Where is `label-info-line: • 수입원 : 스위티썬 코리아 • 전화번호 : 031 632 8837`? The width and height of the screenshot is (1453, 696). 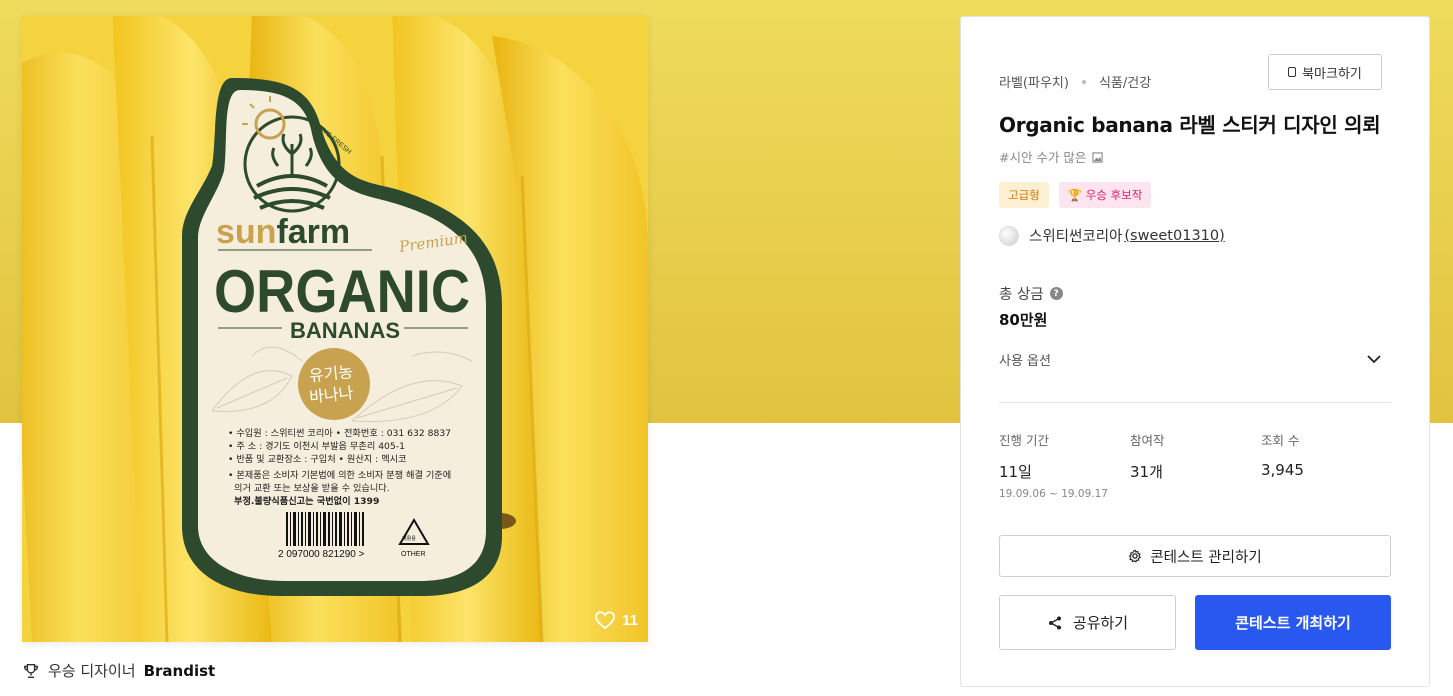
label-info-line: • 수입원 : 스위티썬 코리아 • 전화번호 : 031 632 8837 is located at coordinates (339, 433).